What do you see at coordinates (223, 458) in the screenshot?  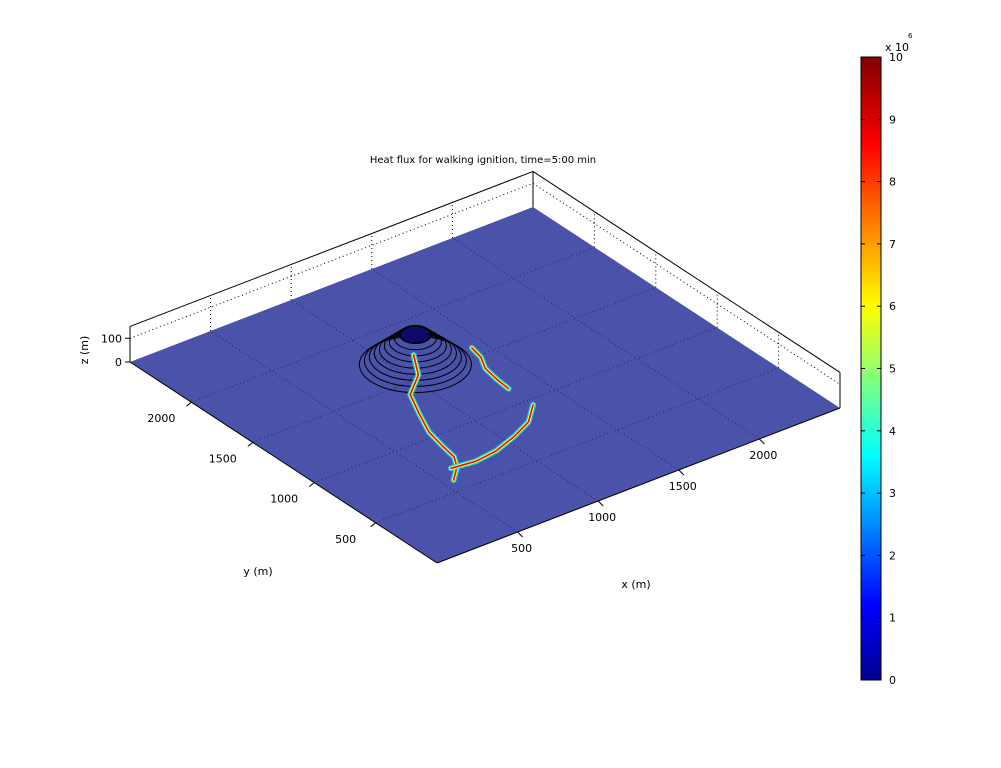 I see `y-tick-label: 1500` at bounding box center [223, 458].